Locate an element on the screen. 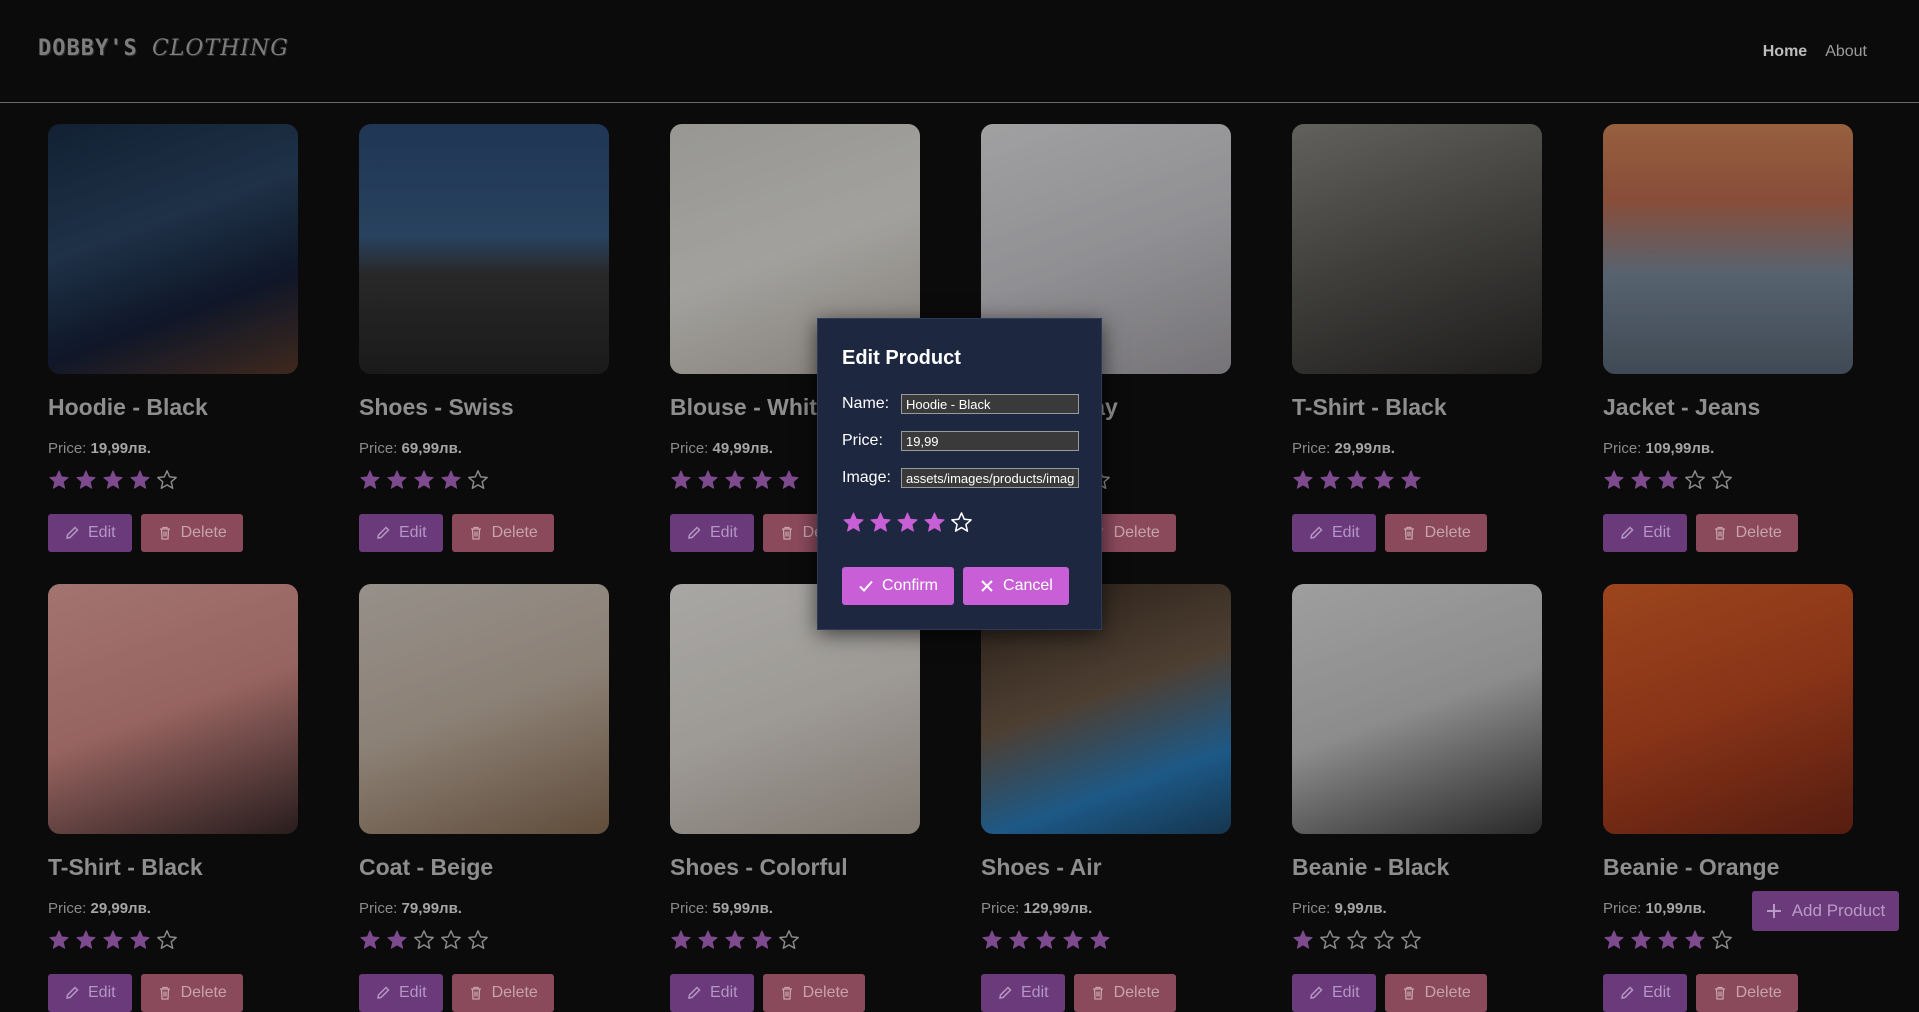 This screenshot has width=1919, height=1012. name-label: Name: is located at coordinates (866, 403).